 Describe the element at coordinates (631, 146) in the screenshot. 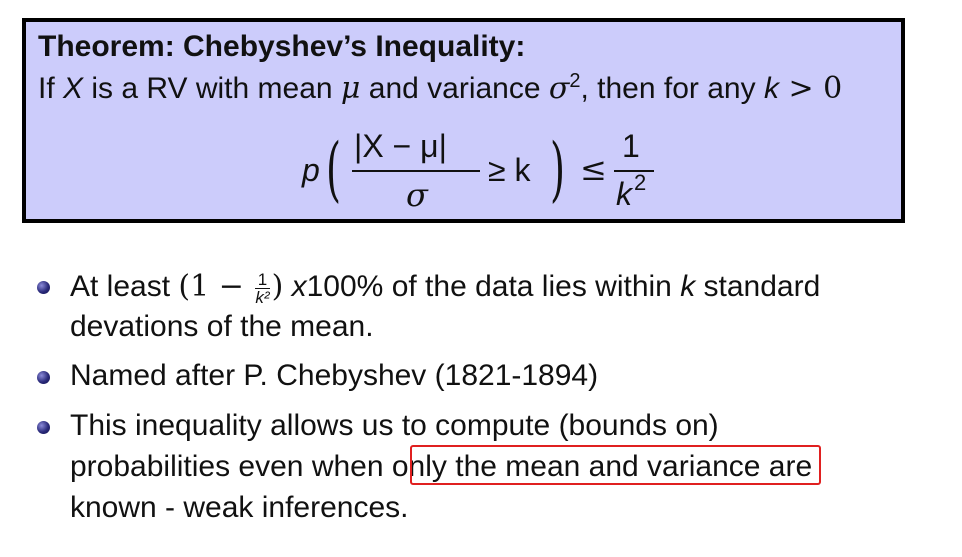

I see `formula-rhs-numerator: 1` at that location.